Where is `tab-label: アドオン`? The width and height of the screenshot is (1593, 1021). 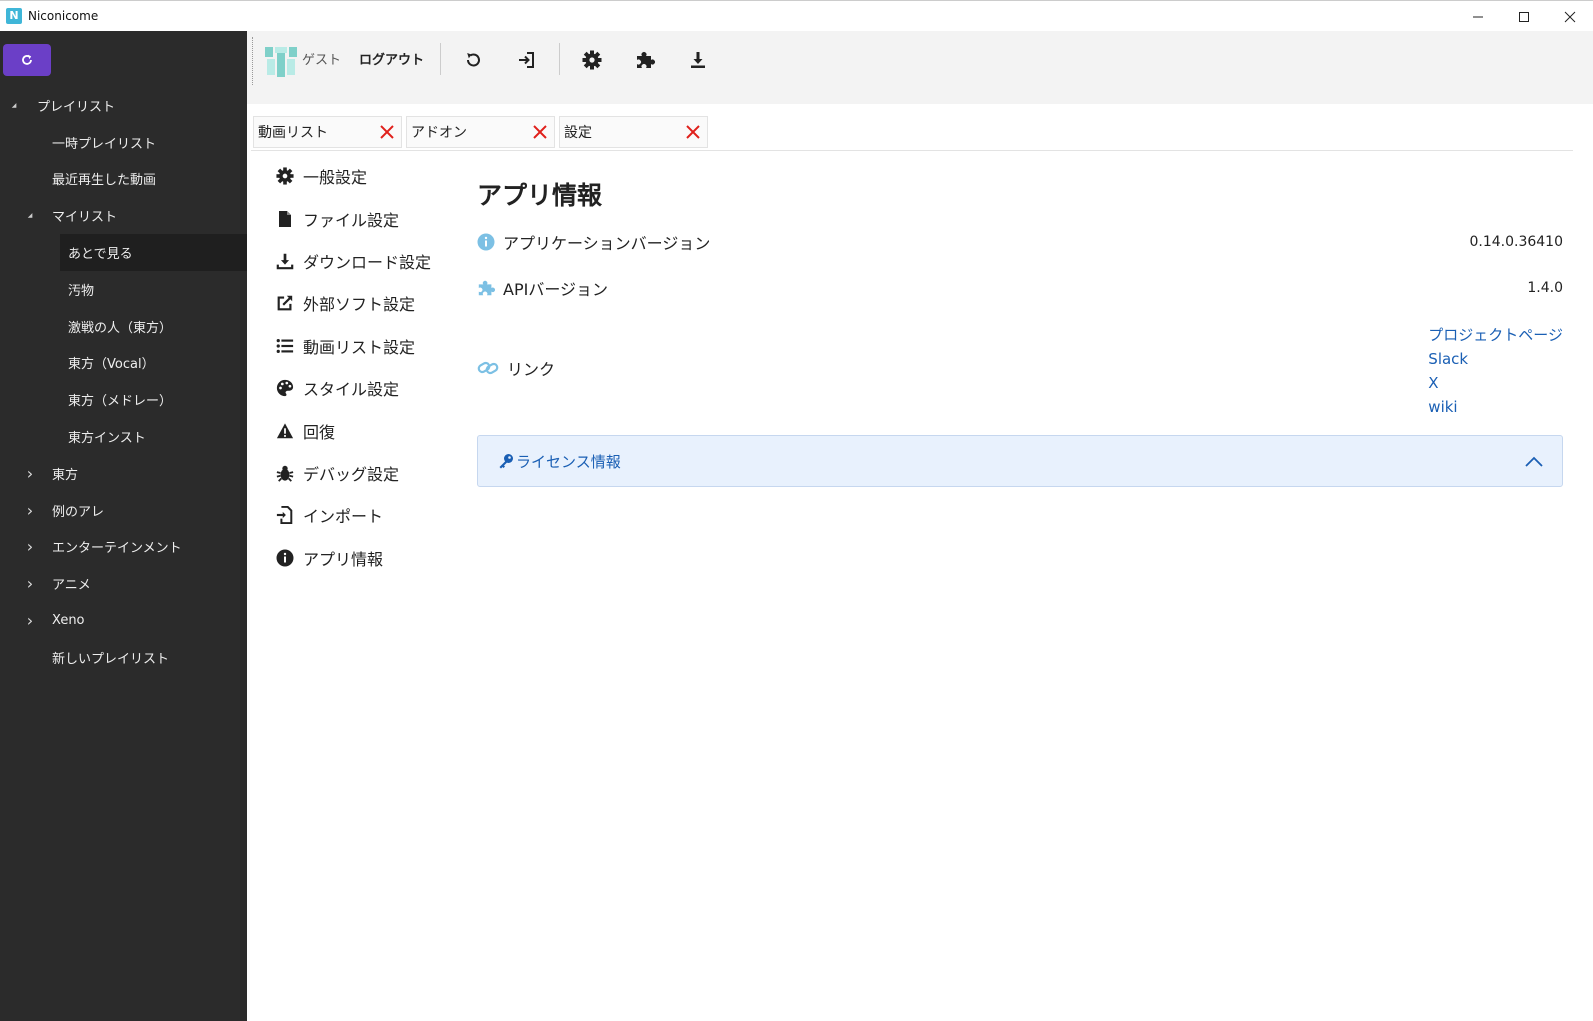
tab-label: アドオン is located at coordinates (439, 133).